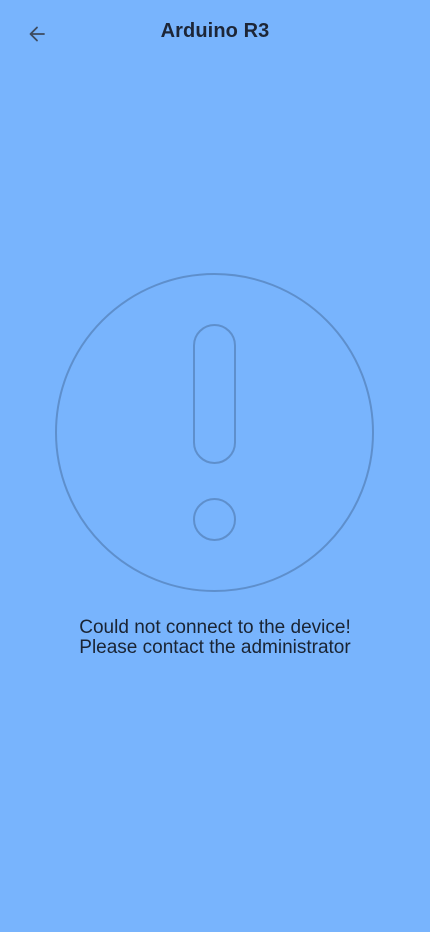  I want to click on app-bar: Arduino R3, so click(215, 34).